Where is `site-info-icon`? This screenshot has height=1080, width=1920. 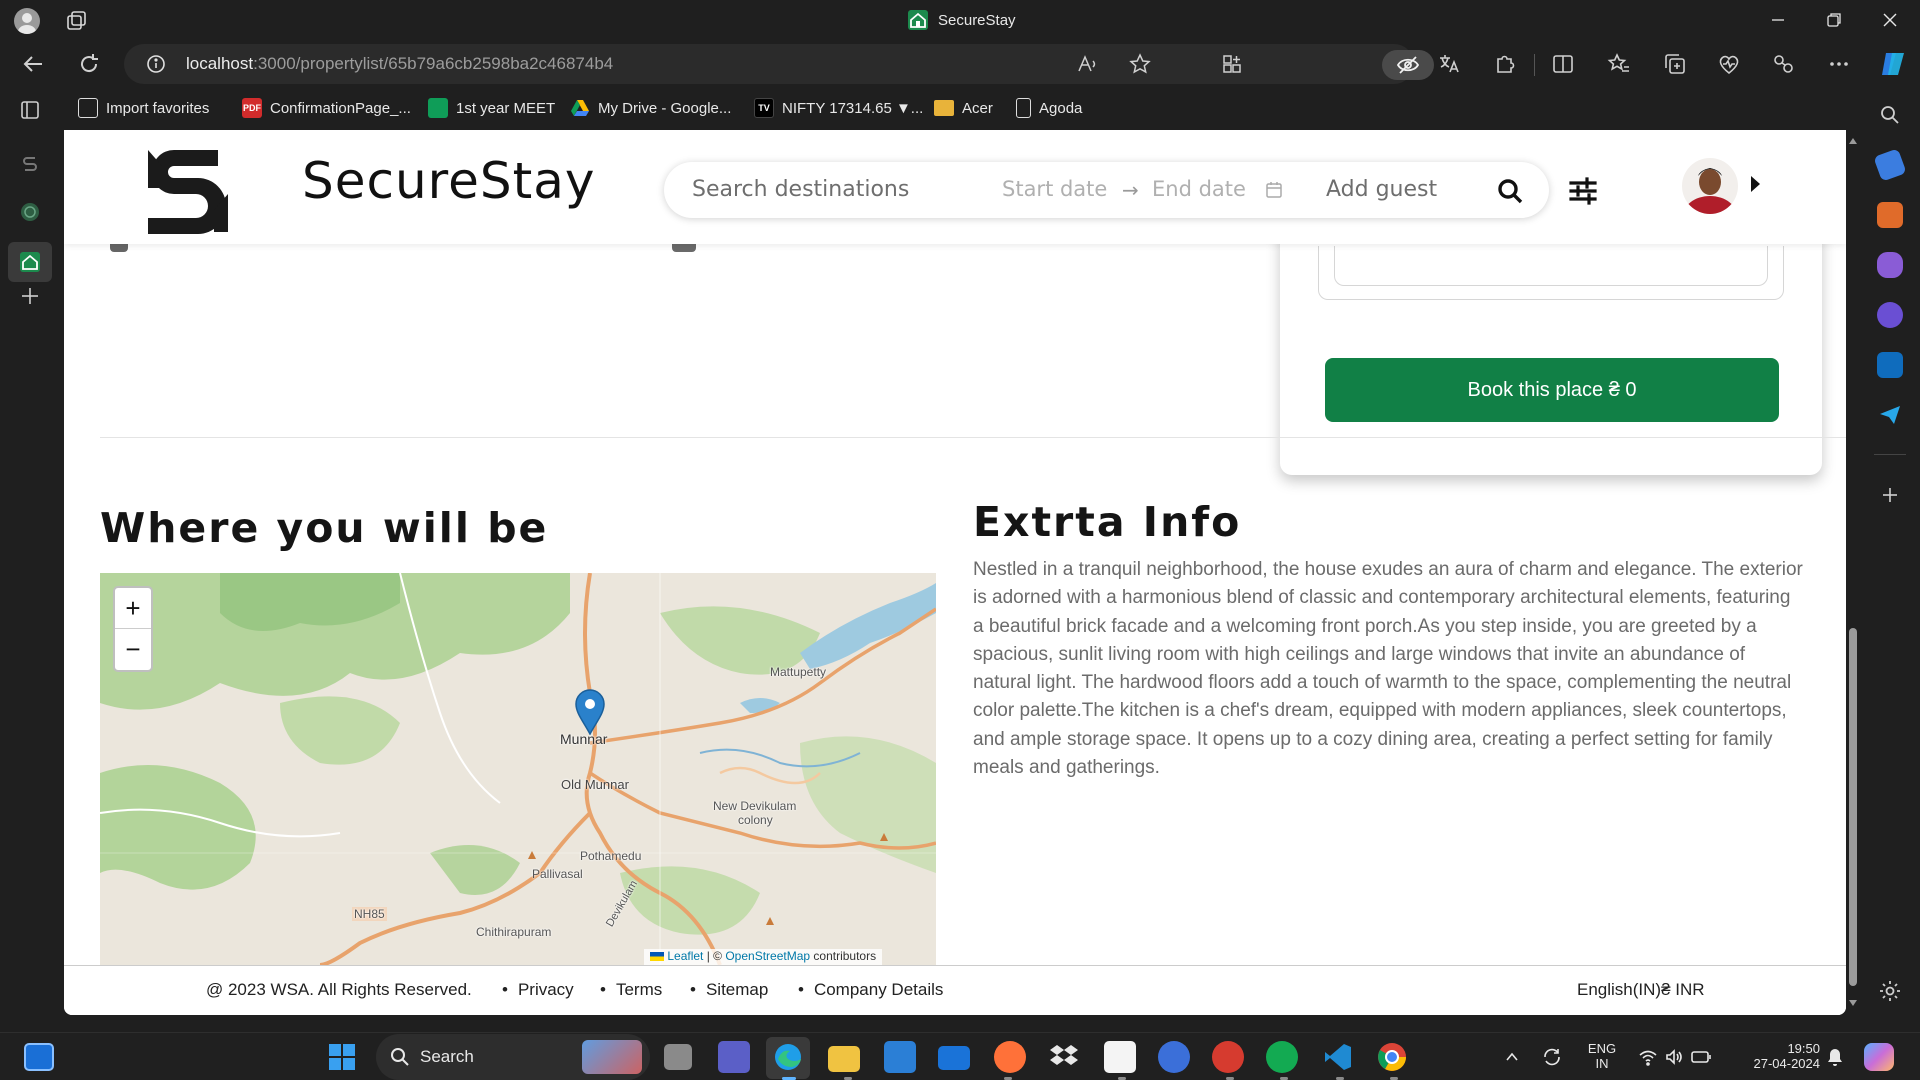 site-info-icon is located at coordinates (156, 64).